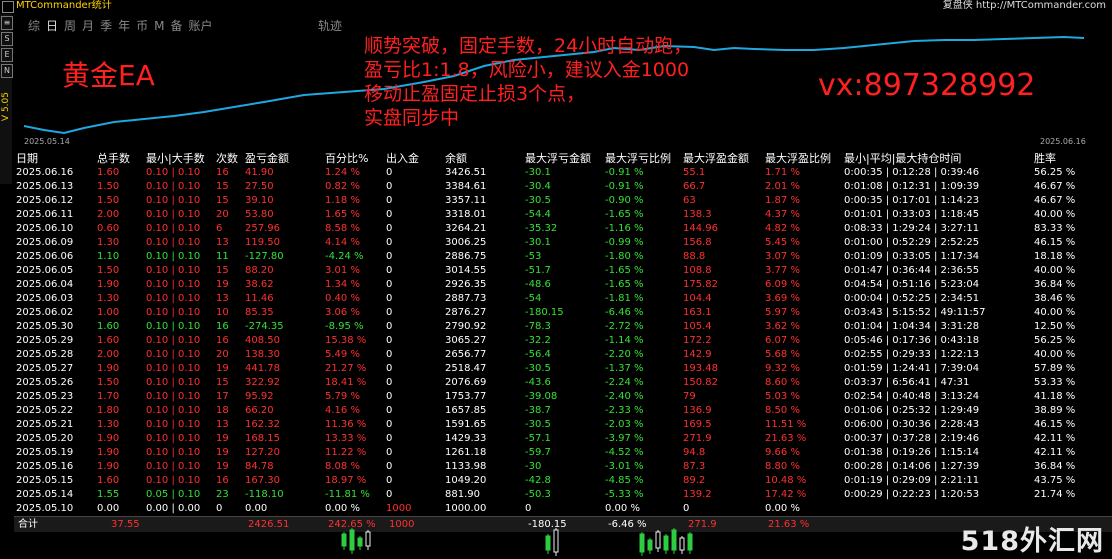 The image size is (1112, 559). I want to click on column-header: 最小|平均|最大持仓时间, so click(939, 158).